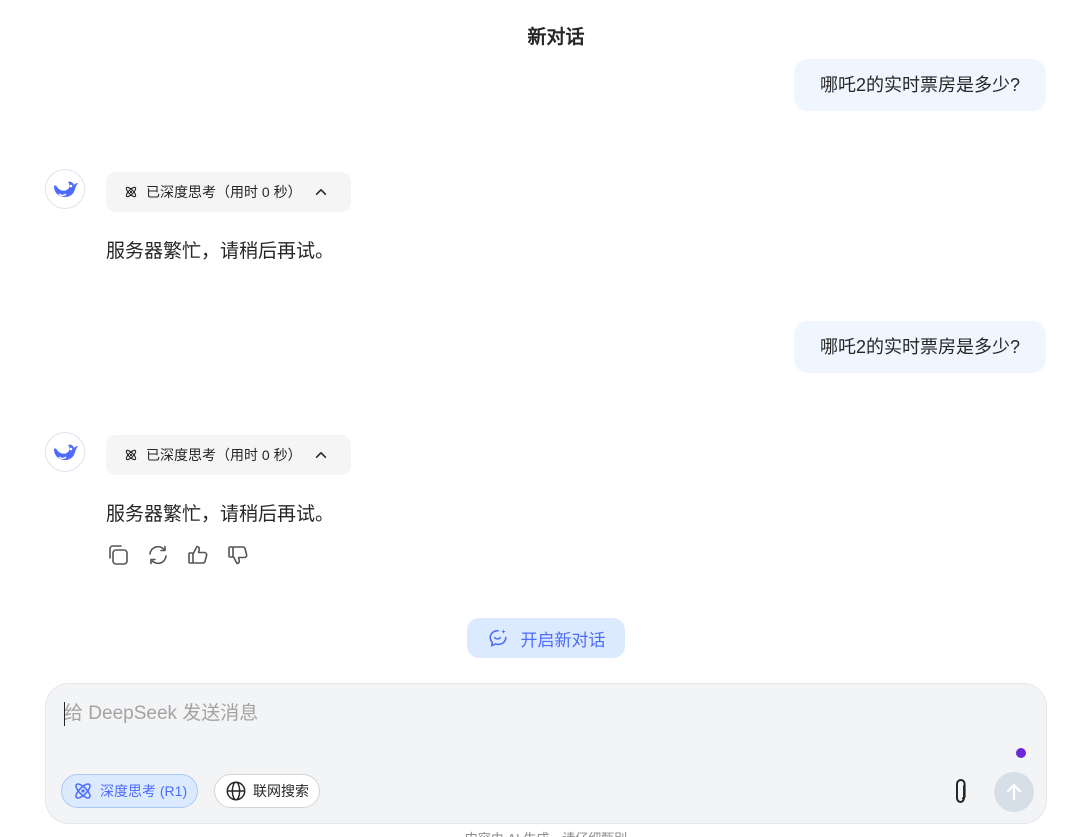 The height and width of the screenshot is (837, 1088). What do you see at coordinates (514, 714) in the screenshot?
I see `message-input` at bounding box center [514, 714].